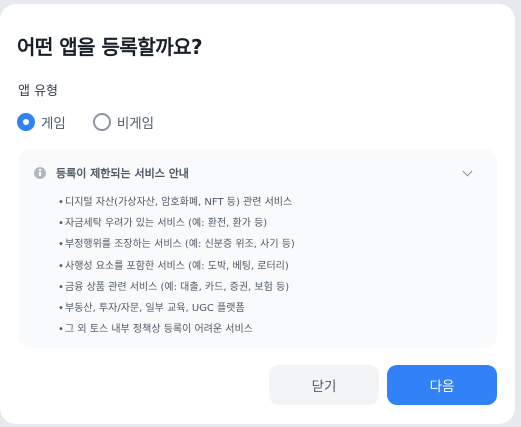 This screenshot has height=427, width=521. I want to click on radio-checked-icon, so click(26, 122).